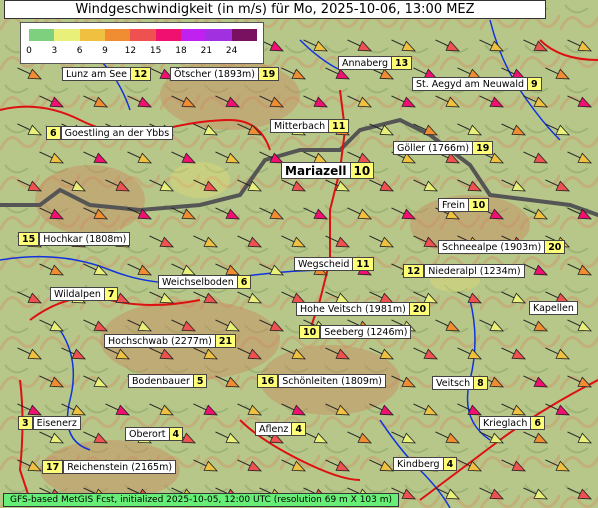  What do you see at coordinates (328, 170) in the screenshot?
I see `place-label-mariazell: Mariazell 10` at bounding box center [328, 170].